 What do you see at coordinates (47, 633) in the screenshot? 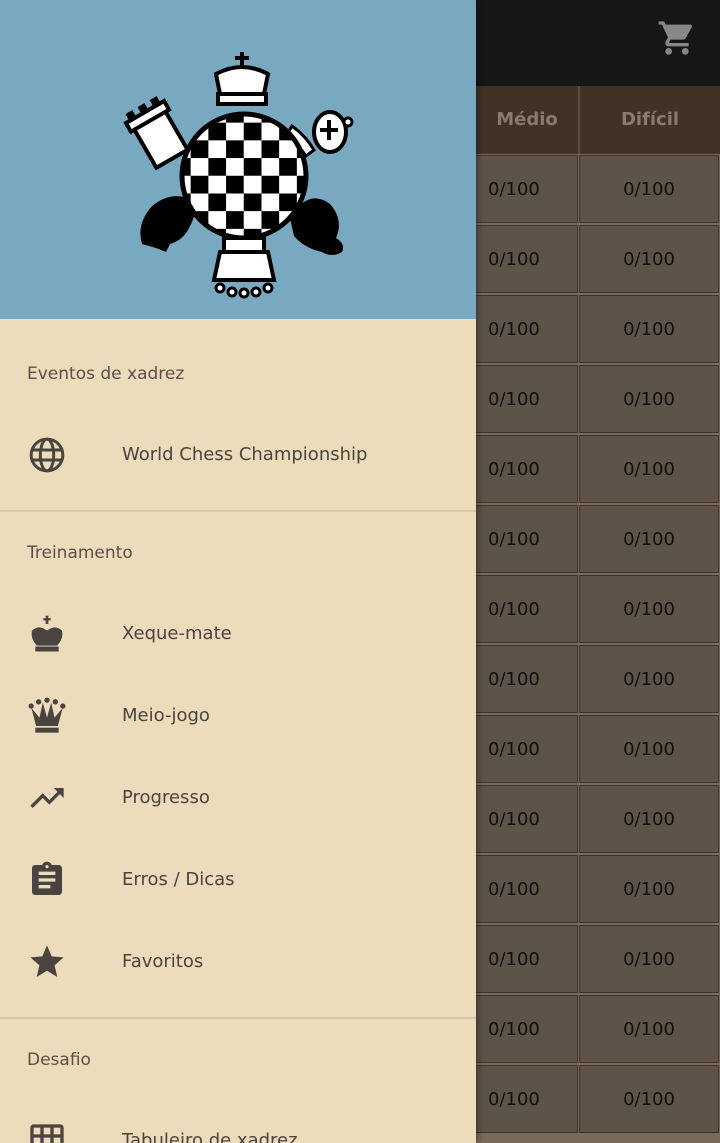
I see `king-icon` at bounding box center [47, 633].